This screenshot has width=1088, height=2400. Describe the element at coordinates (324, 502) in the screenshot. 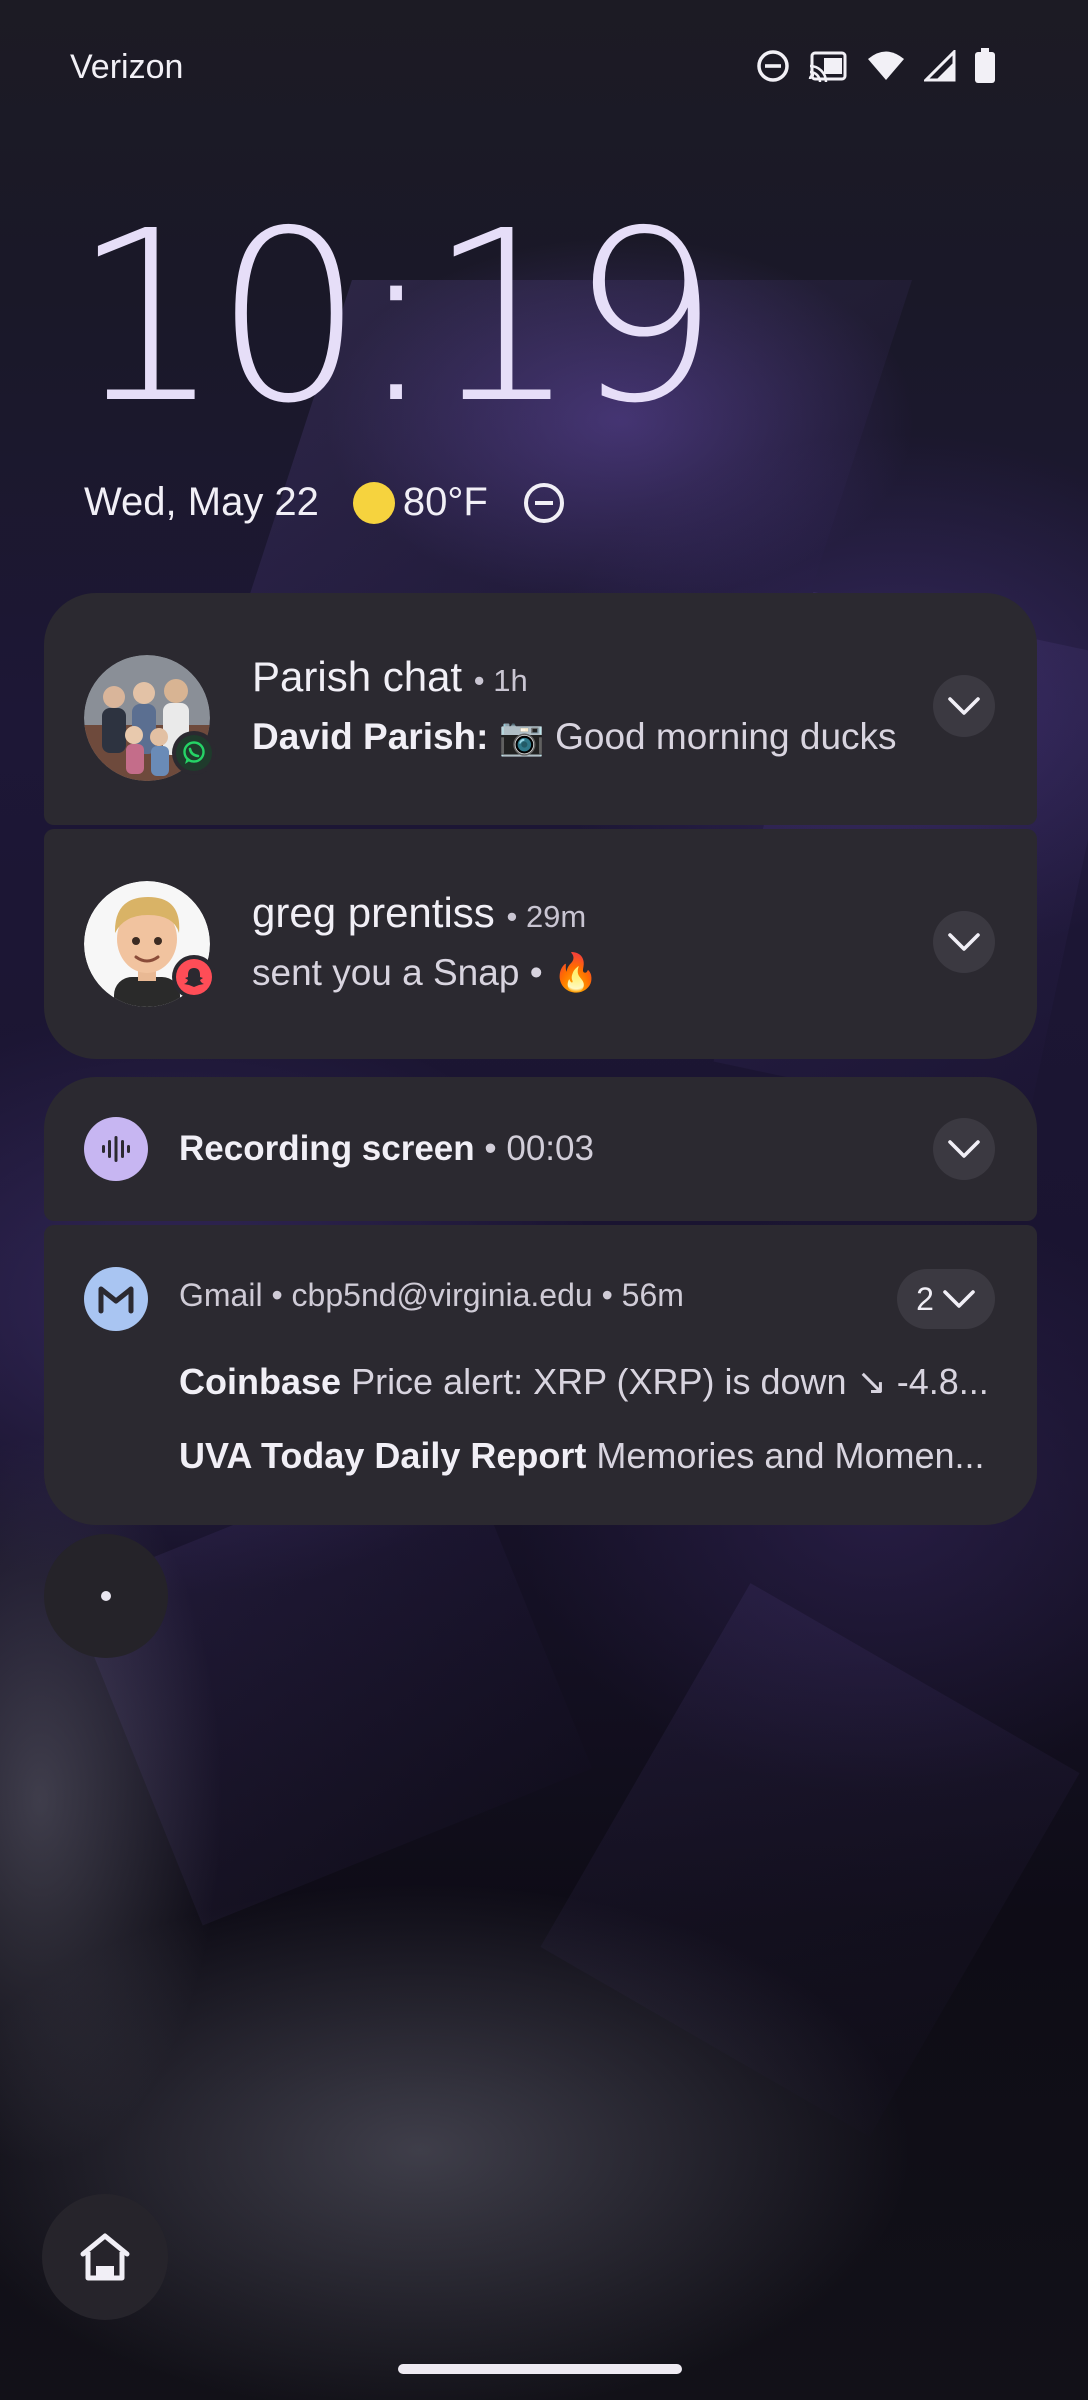

I see `date-weather-row: Wed, May 22 80°F` at that location.